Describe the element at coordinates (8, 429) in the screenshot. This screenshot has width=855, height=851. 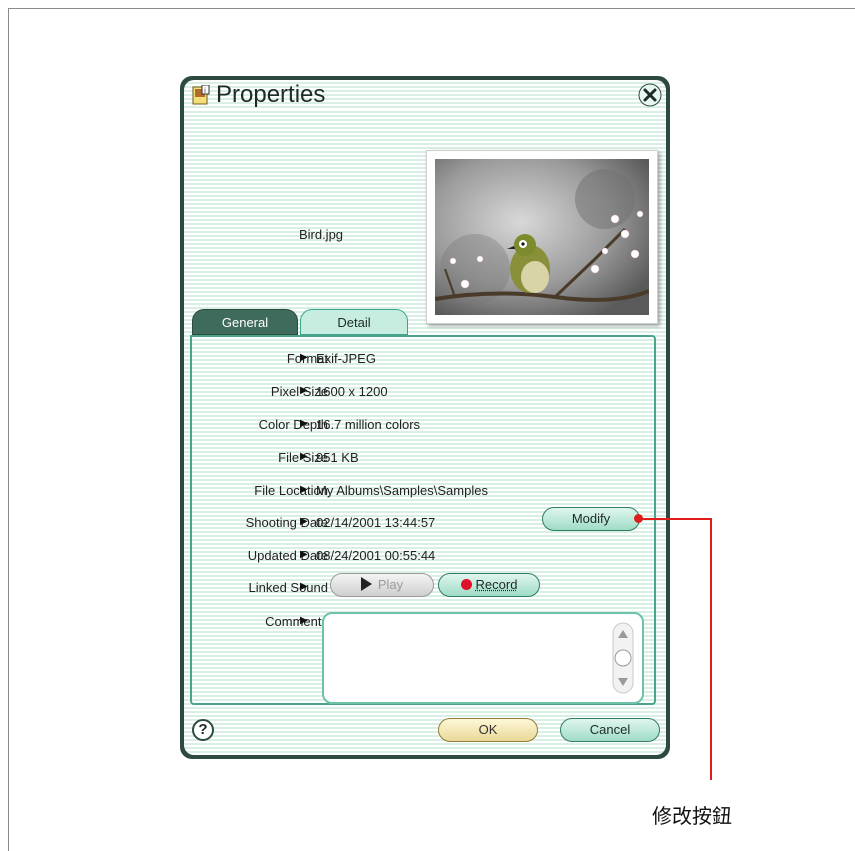
I see `page-frame-left` at that location.